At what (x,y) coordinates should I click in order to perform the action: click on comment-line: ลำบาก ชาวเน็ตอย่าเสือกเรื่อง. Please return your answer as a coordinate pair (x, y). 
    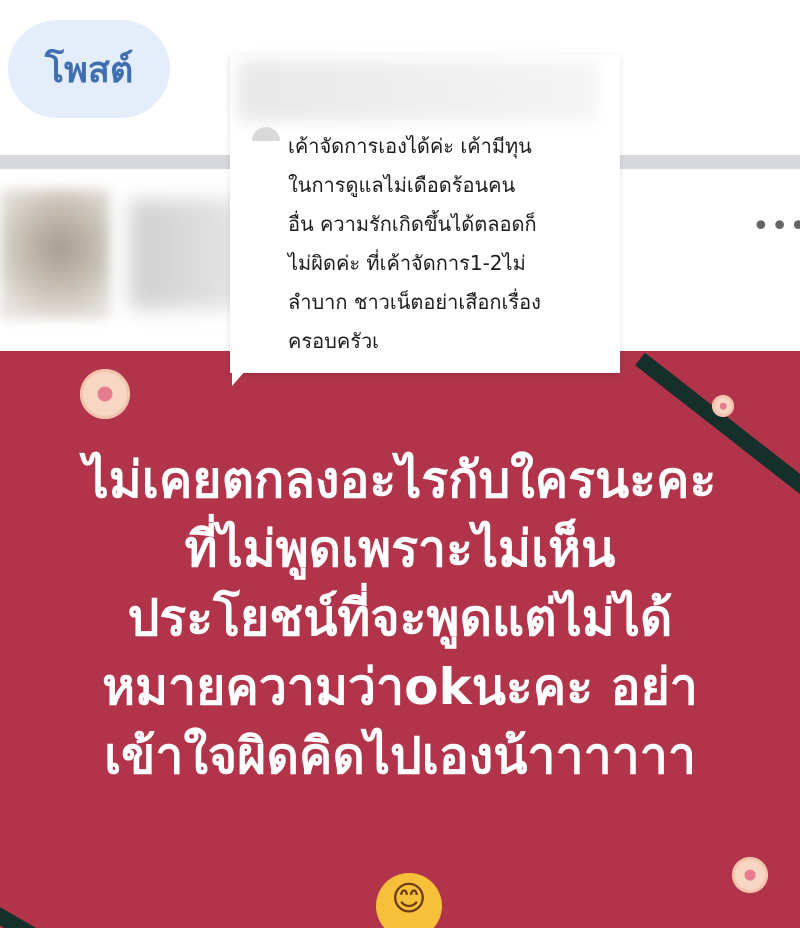
    Looking at the image, I should click on (414, 302).